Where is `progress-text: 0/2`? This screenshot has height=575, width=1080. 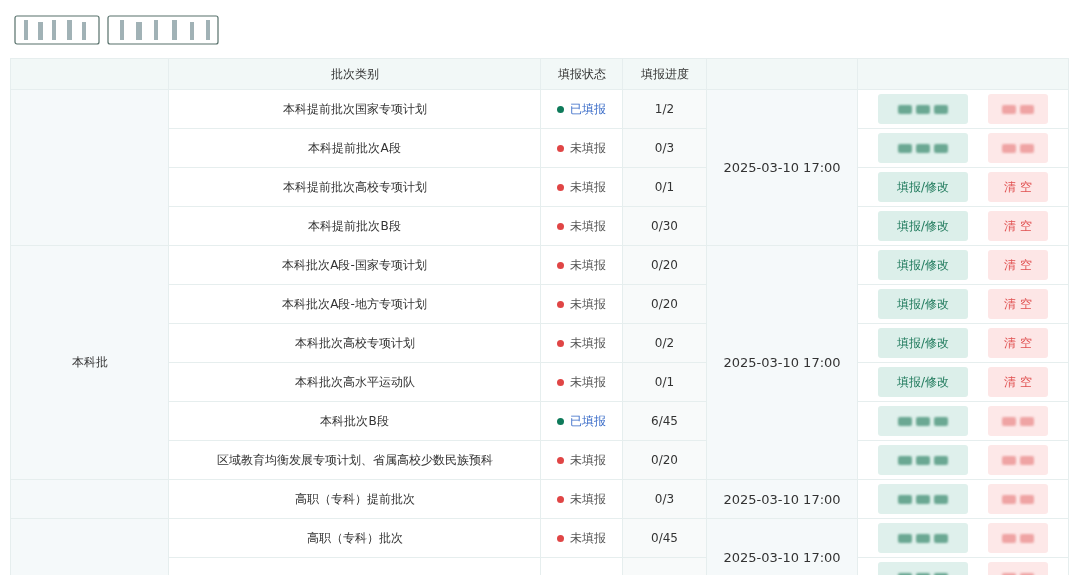
progress-text: 0/2 is located at coordinates (664, 343).